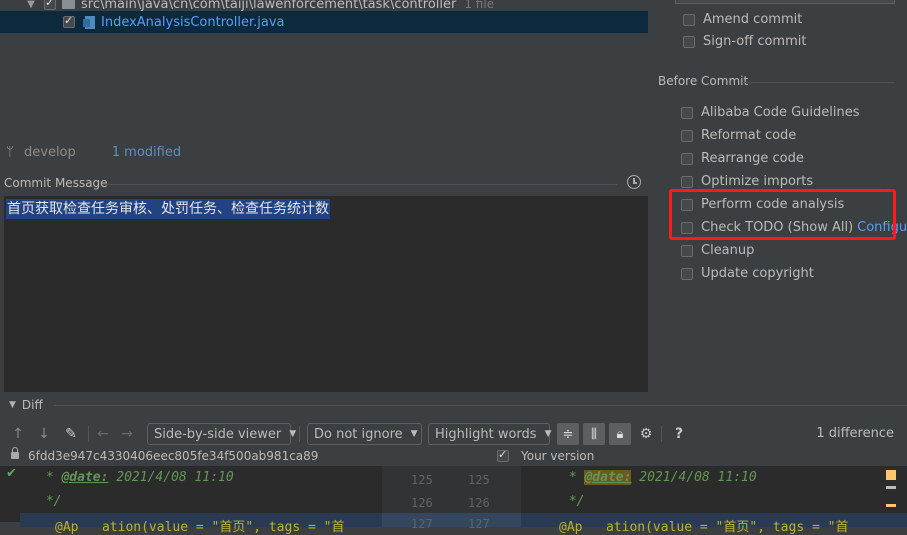 The image size is (907, 535). What do you see at coordinates (687, 112) in the screenshot?
I see `alibaba-guidelines-checkbox` at bounding box center [687, 112].